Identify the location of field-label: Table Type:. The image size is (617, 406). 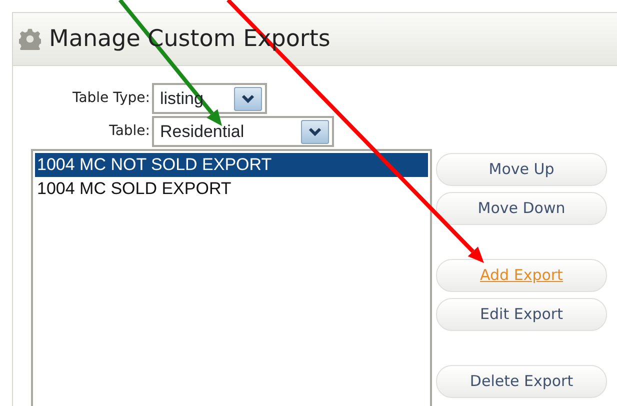
(111, 98).